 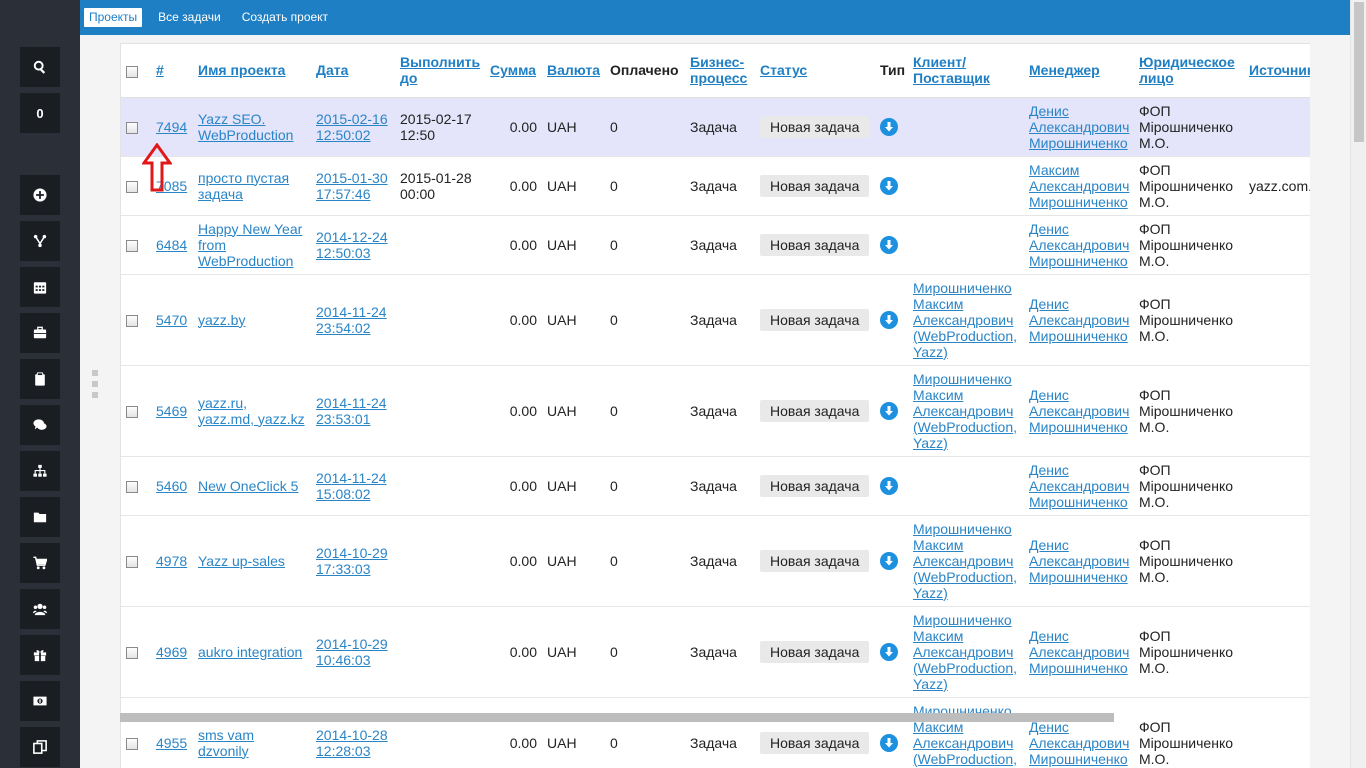 What do you see at coordinates (189, 17) in the screenshot?
I see `tab-all-tasks: Все задачи` at bounding box center [189, 17].